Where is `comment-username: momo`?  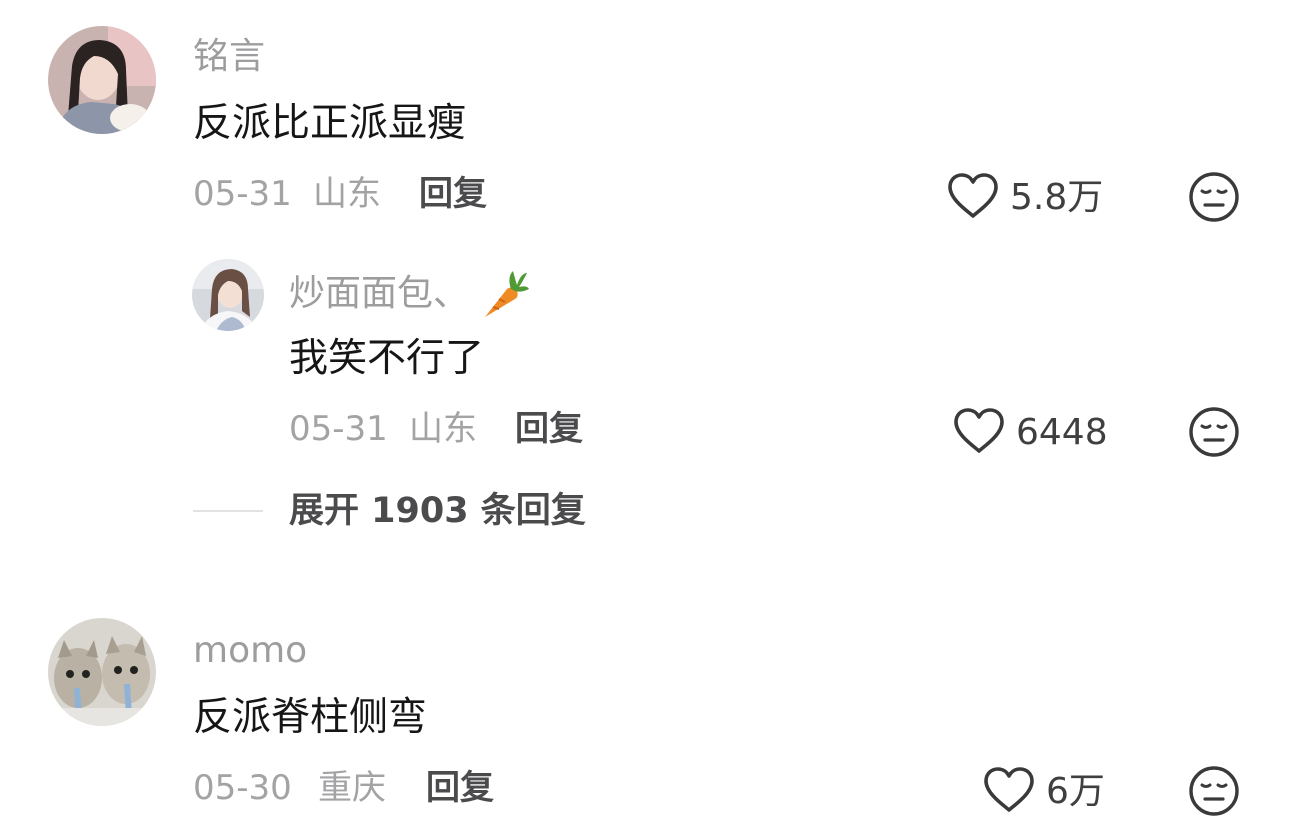 comment-username: momo is located at coordinates (250, 651).